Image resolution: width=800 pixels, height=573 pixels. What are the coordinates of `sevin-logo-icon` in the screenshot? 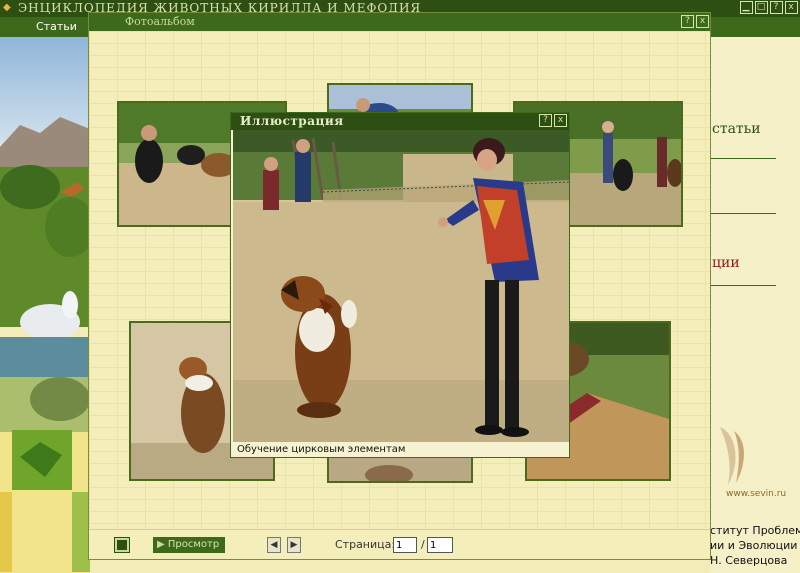 It's located at (732, 456).